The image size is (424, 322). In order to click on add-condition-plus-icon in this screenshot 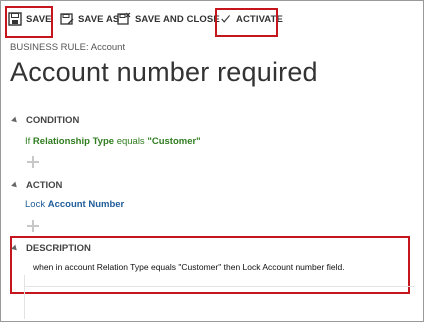, I will do `click(33, 162)`.